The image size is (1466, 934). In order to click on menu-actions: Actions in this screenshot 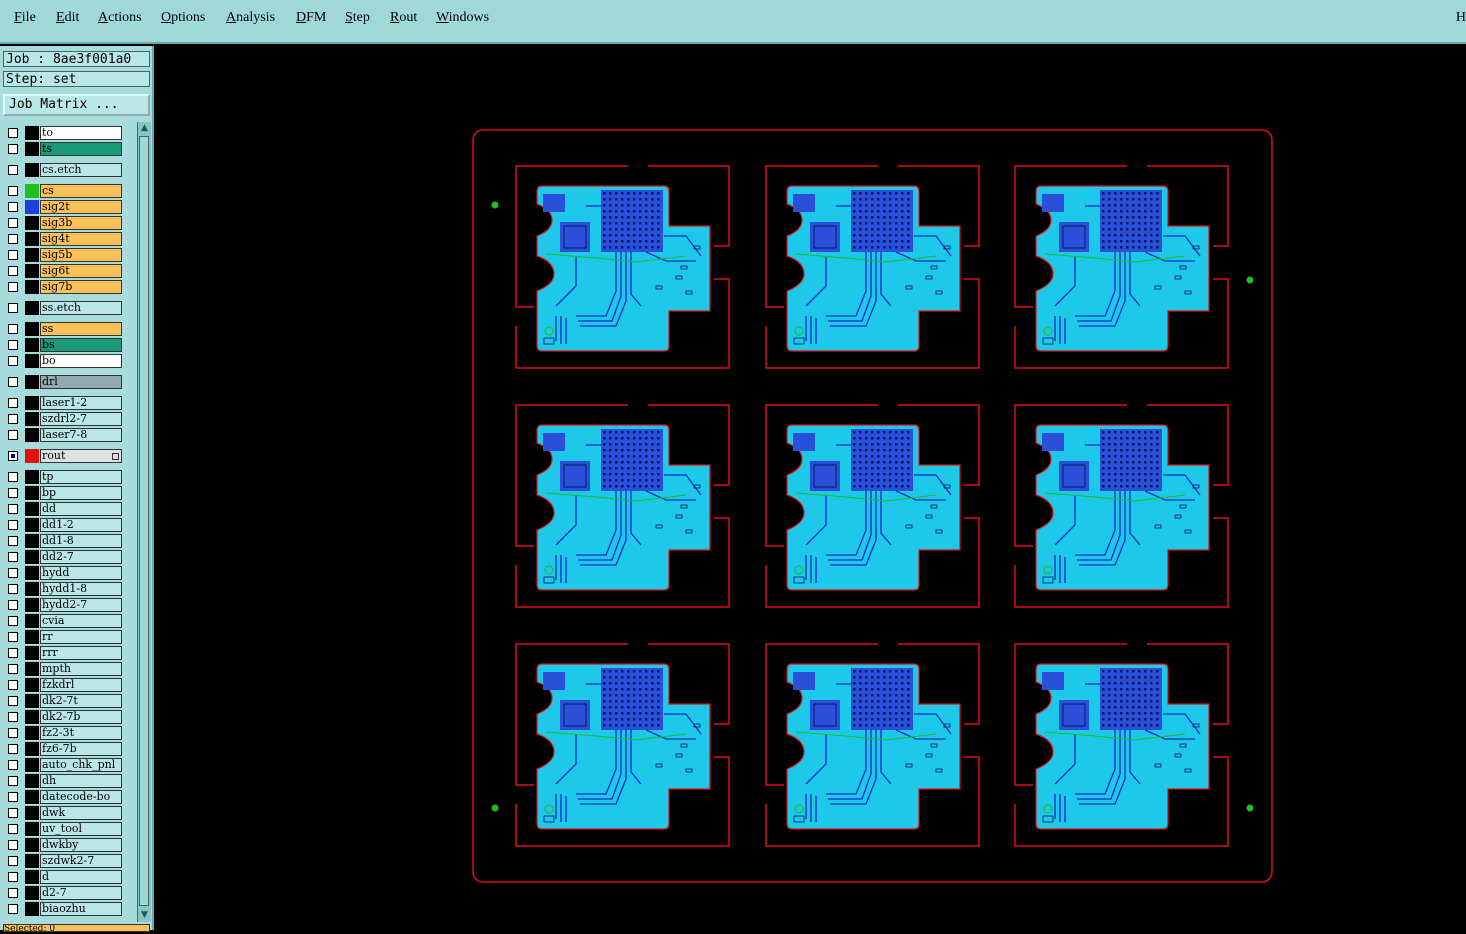, I will do `click(120, 18)`.